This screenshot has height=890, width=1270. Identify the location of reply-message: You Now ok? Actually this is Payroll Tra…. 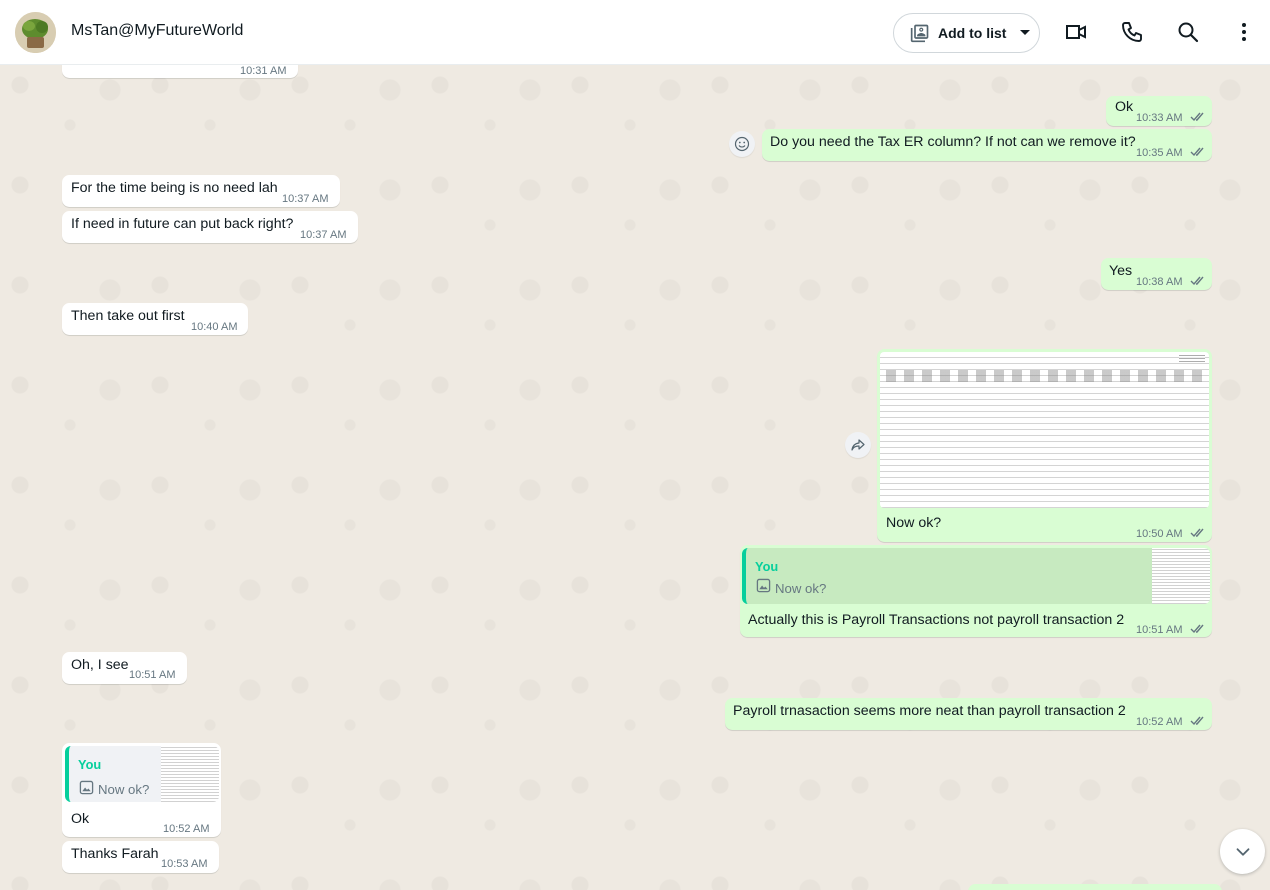
(976, 591).